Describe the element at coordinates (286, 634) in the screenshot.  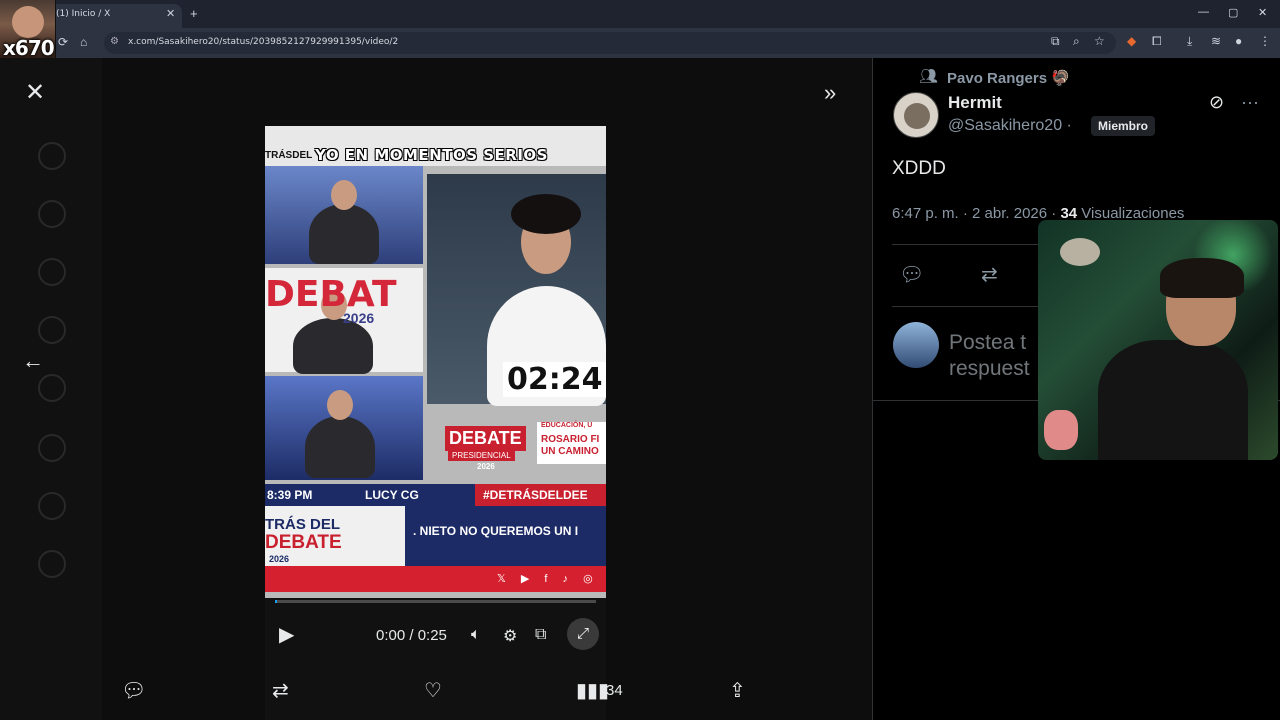
I see `play-icon: ▶` at that location.